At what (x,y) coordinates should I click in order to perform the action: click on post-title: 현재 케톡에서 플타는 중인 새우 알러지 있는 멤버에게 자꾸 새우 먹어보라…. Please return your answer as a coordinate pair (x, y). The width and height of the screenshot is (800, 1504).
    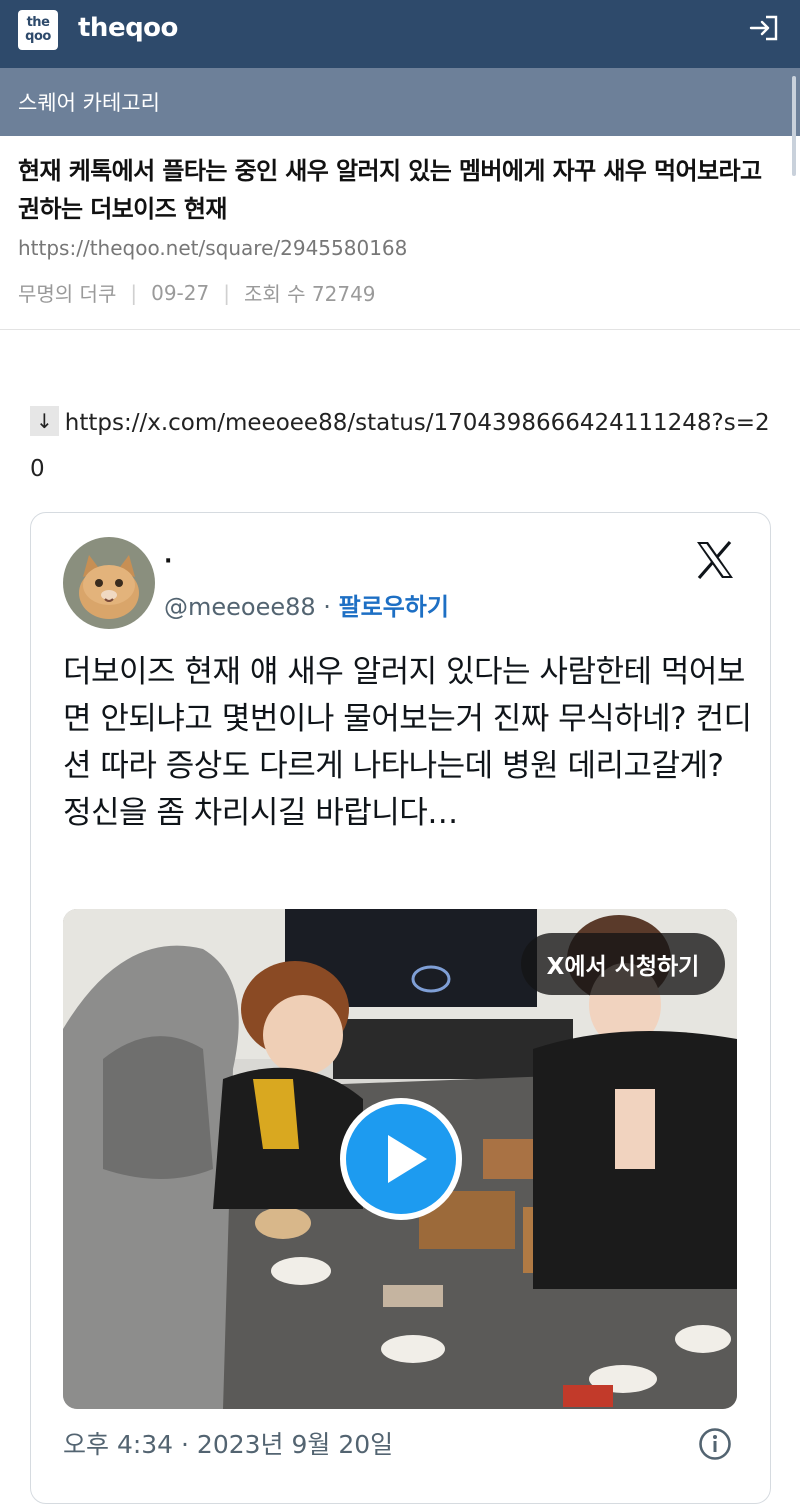
    Looking at the image, I should click on (390, 190).